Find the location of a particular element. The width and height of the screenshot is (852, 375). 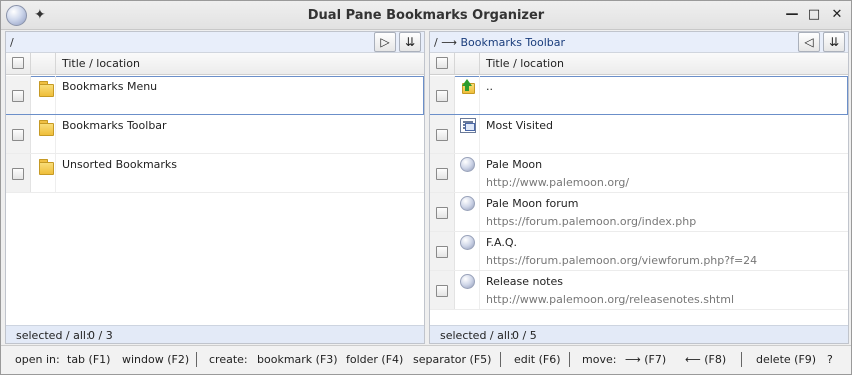

breadcrumb: Bookmarks Toolbar is located at coordinates (512, 42).